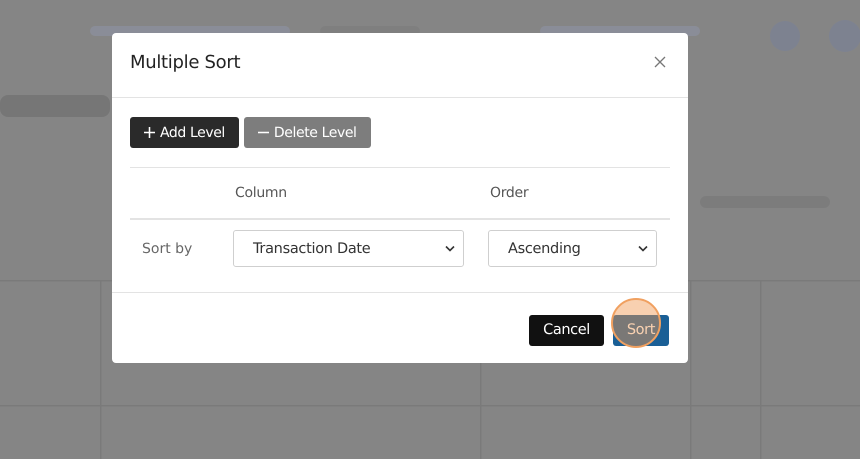 This screenshot has width=860, height=459. Describe the element at coordinates (660, 62) in the screenshot. I see `close-icon` at that location.